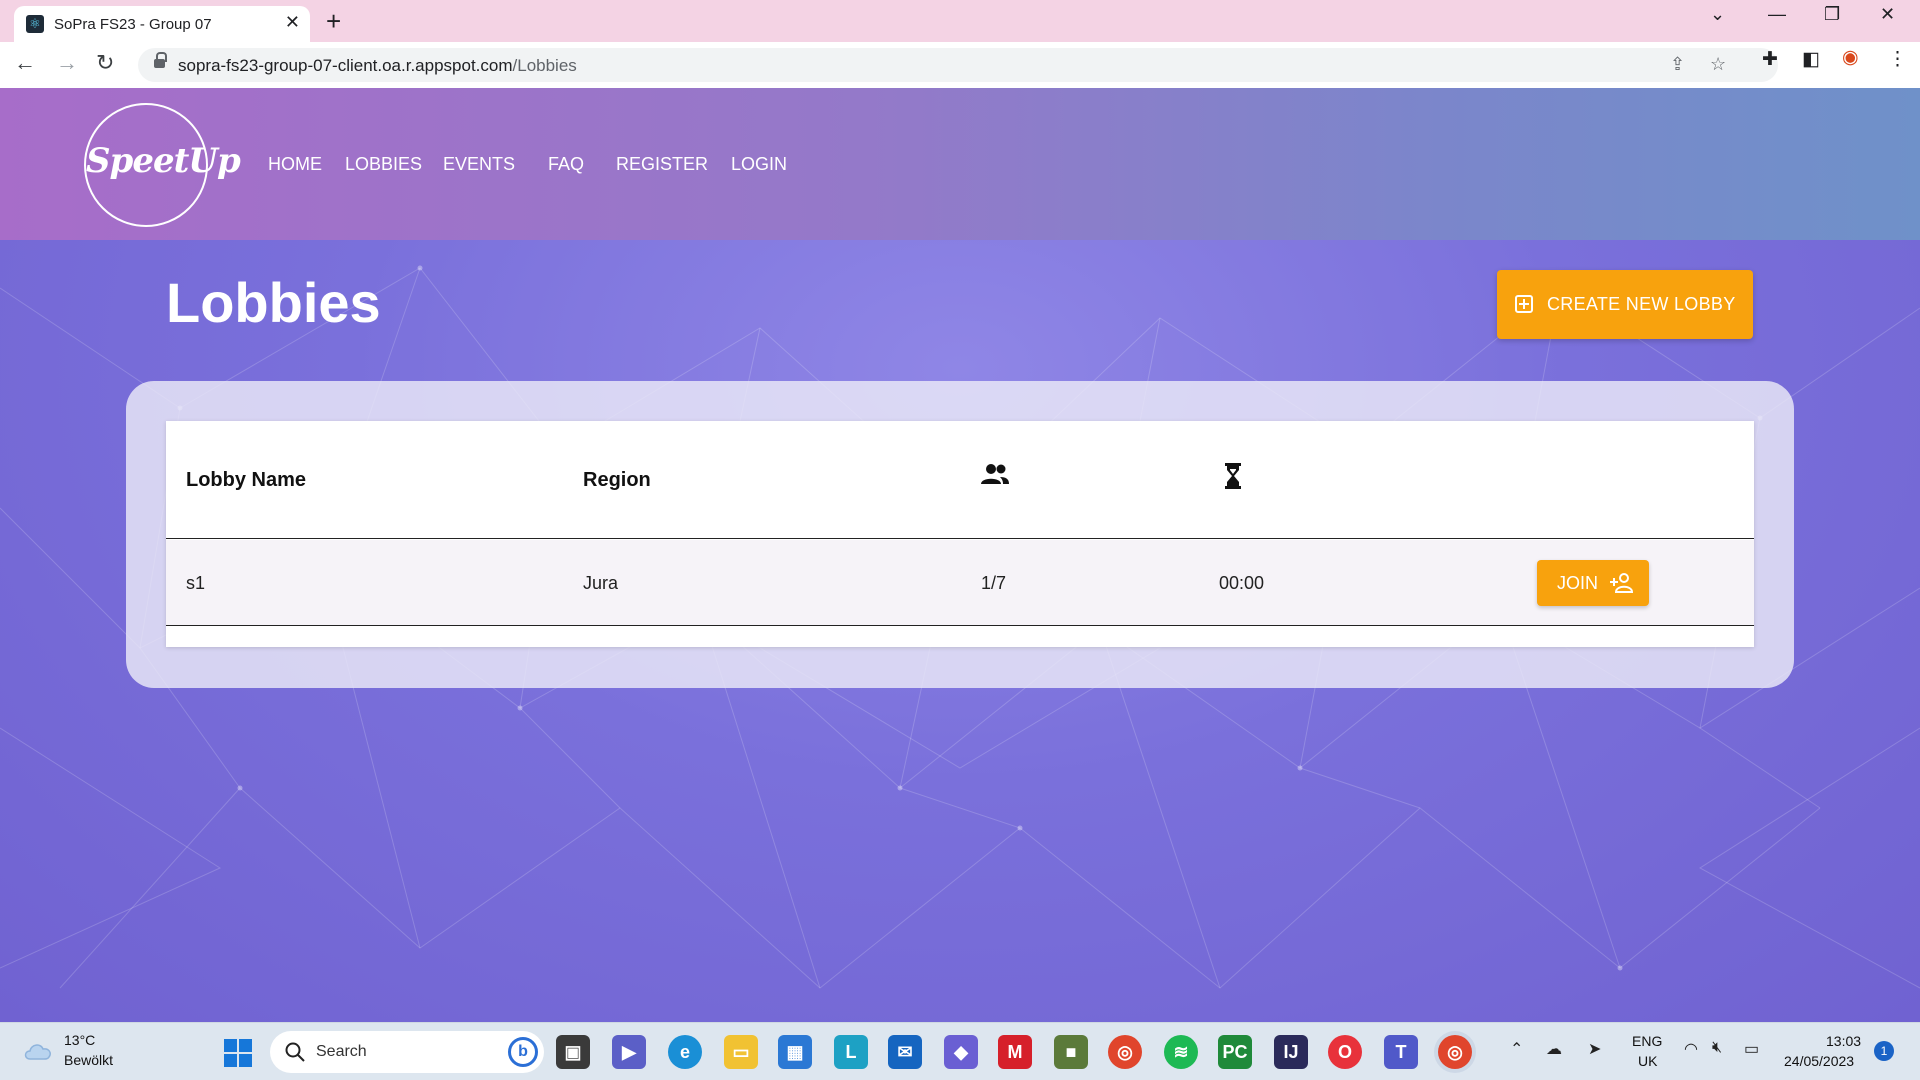 The width and height of the screenshot is (1920, 1080). I want to click on speetup-logo: SpeetUp, so click(162, 165).